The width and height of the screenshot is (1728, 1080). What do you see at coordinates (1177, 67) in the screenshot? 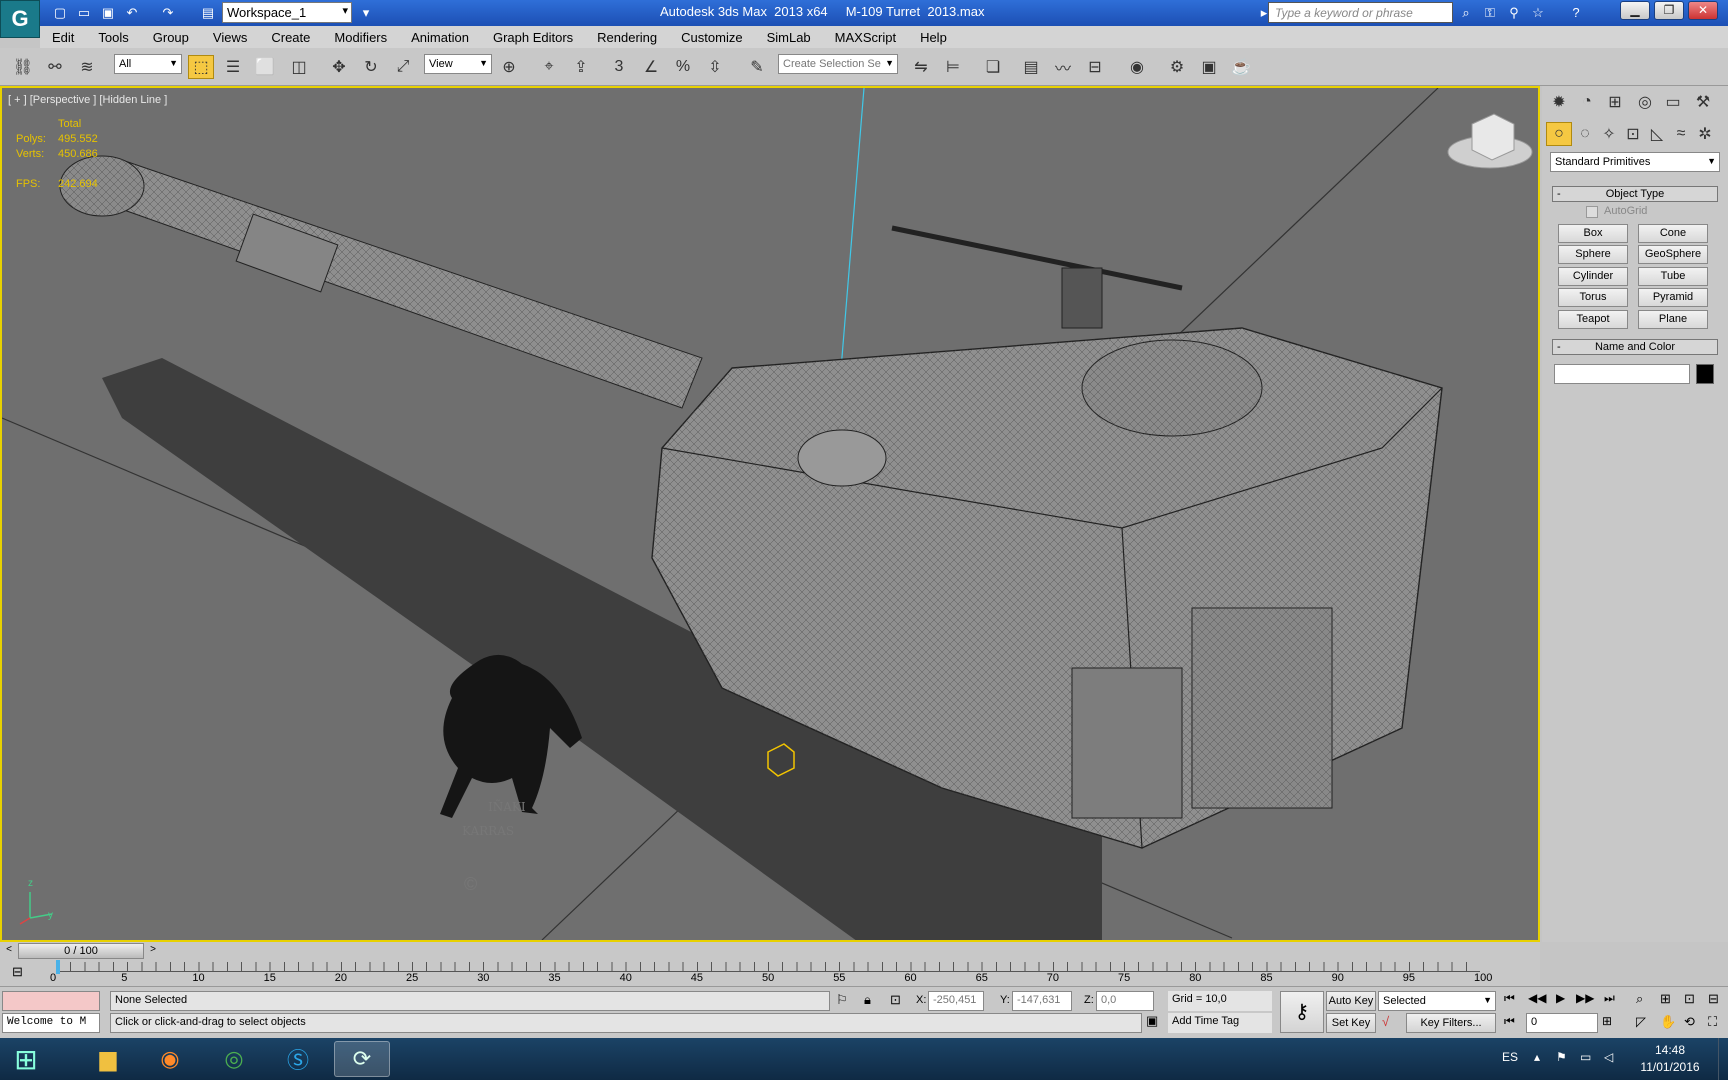
I see `render-setup-icon: ⚙` at bounding box center [1177, 67].